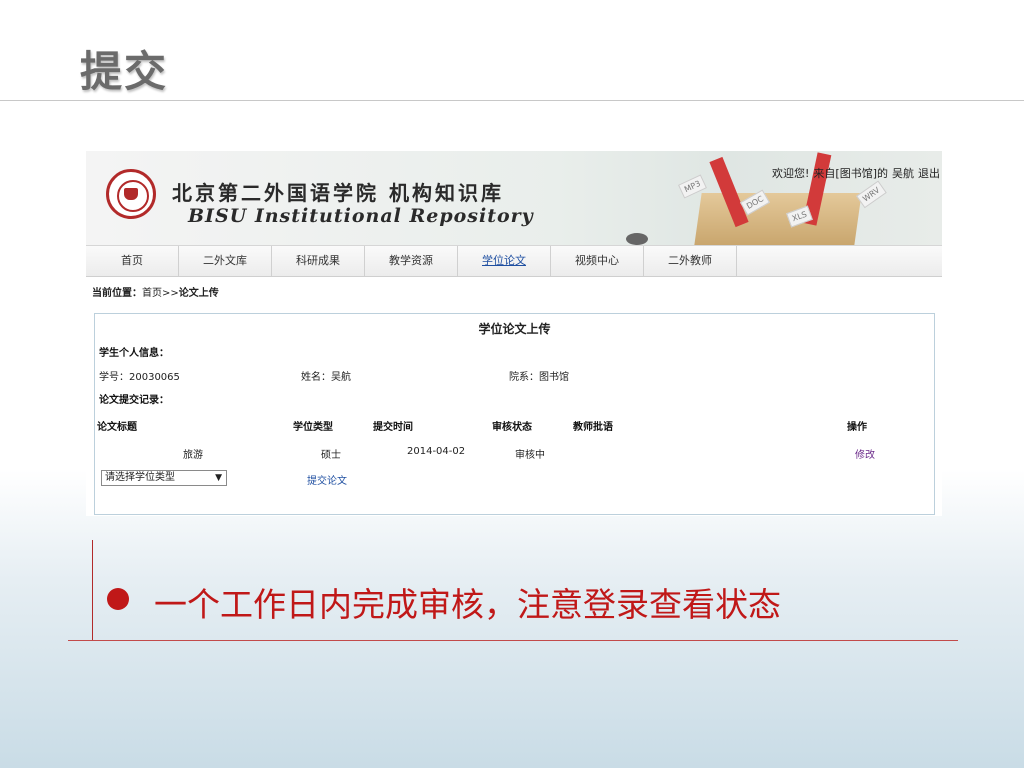 This screenshot has height=768, width=1024. Describe the element at coordinates (593, 427) in the screenshot. I see `col-comment: 教师批语` at that location.